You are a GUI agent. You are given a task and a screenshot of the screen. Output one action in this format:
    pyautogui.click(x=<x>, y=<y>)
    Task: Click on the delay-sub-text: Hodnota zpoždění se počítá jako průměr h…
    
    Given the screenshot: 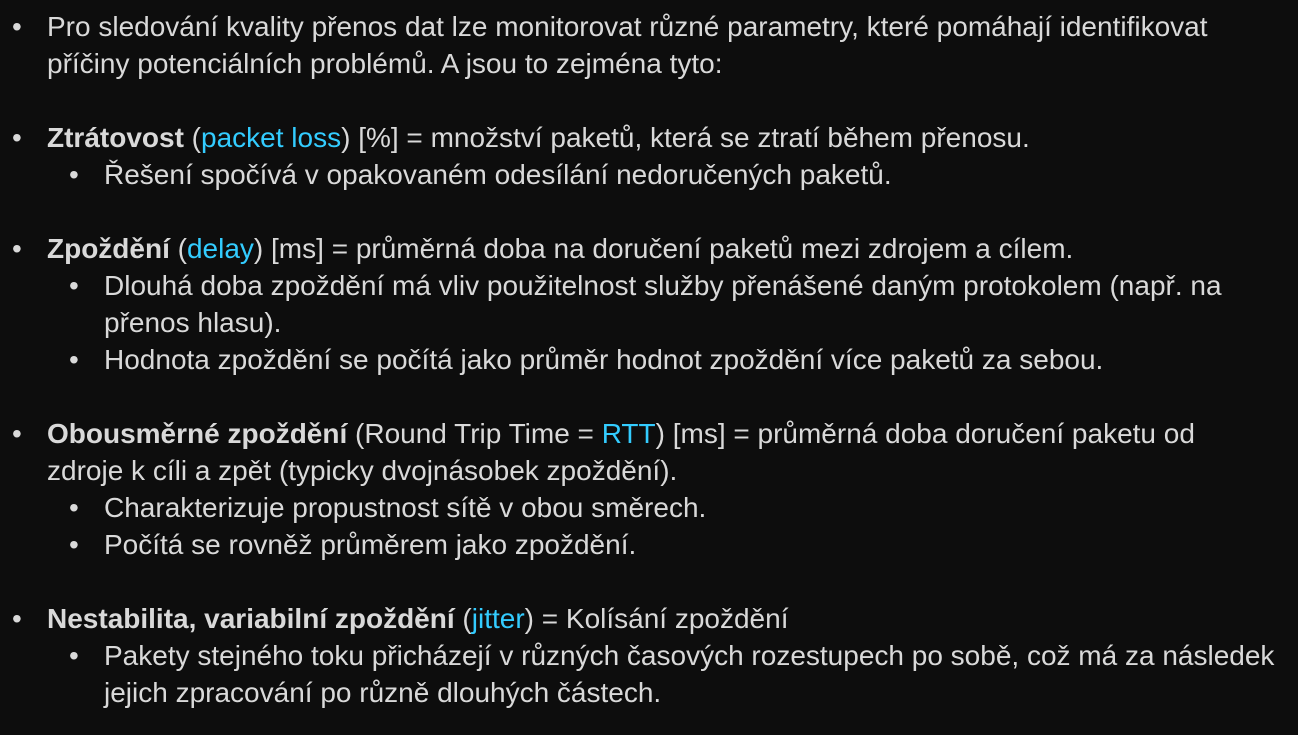 What is the action you would take?
    pyautogui.click(x=604, y=359)
    